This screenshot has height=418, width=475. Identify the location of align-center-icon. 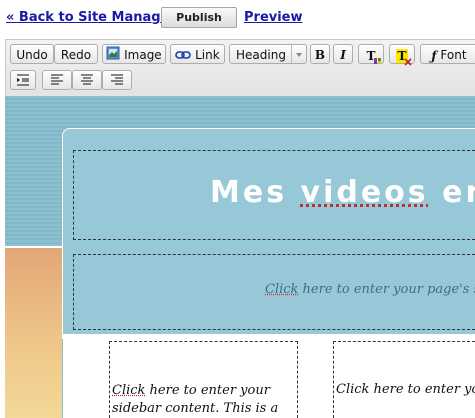
(87, 82).